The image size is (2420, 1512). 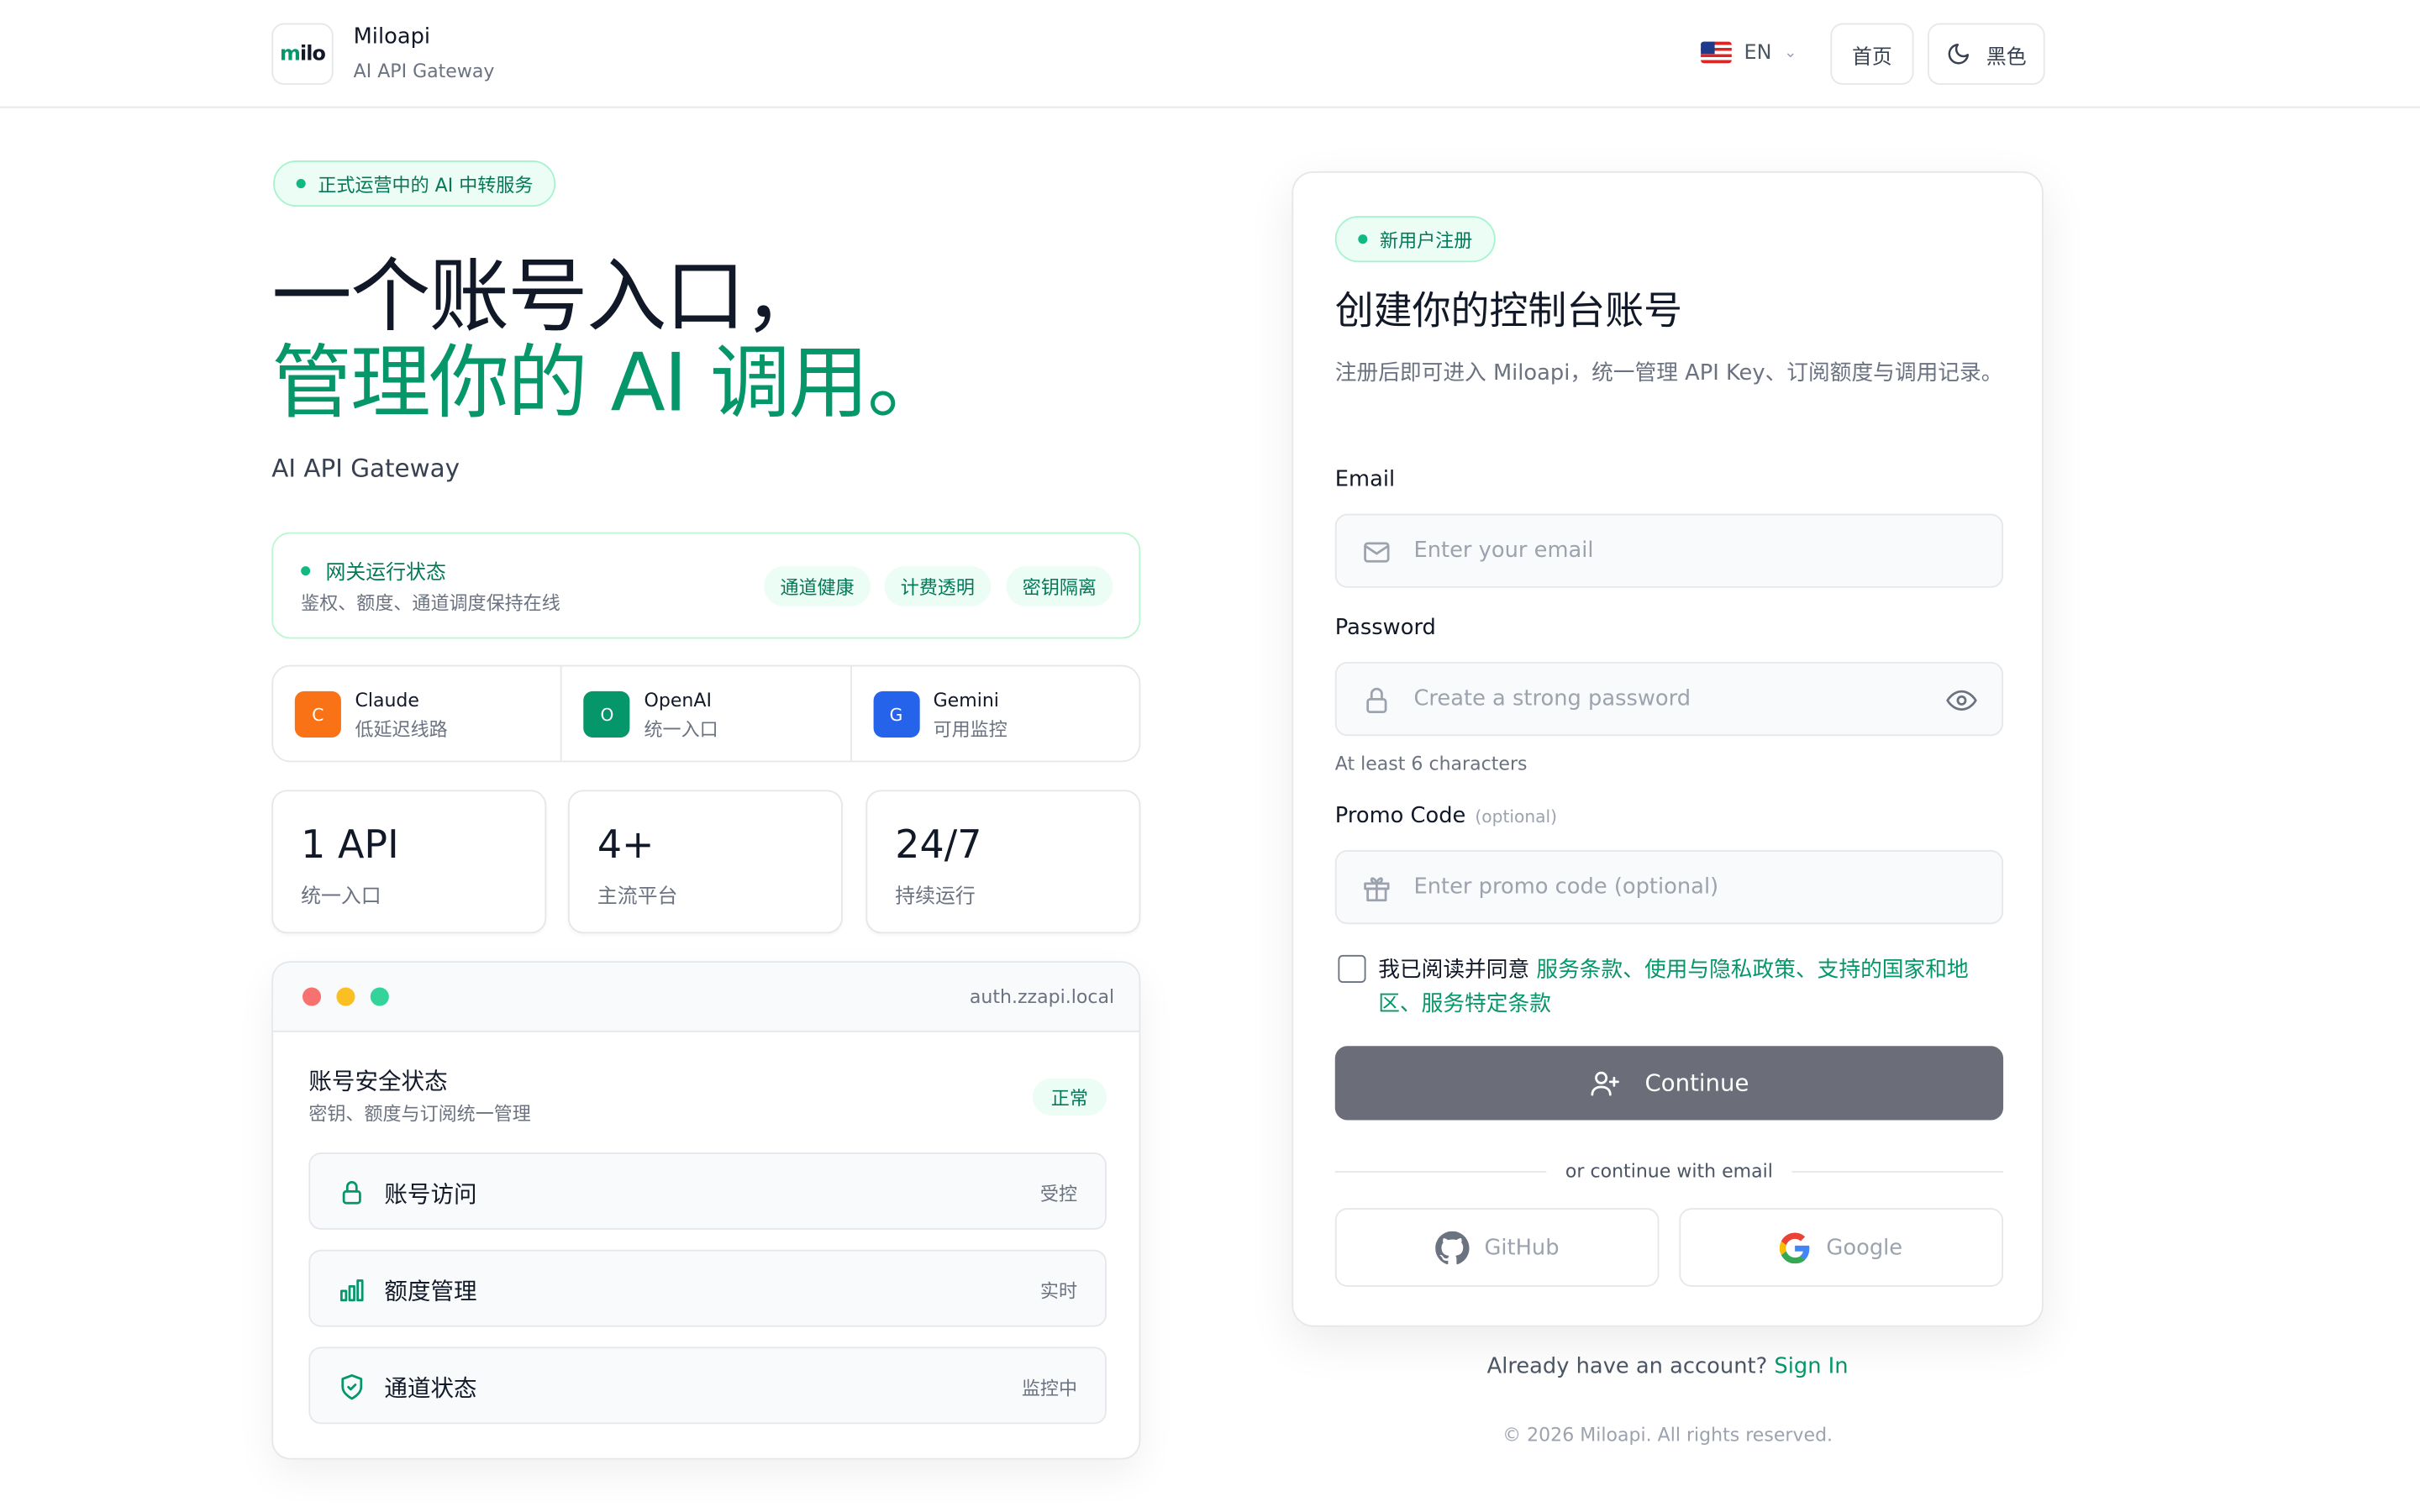 I want to click on divider-text: or continue with email, so click(x=1668, y=1171).